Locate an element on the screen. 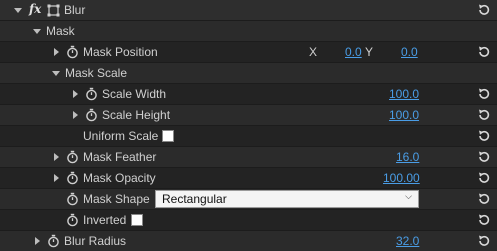  uniform-scale-checkbox is located at coordinates (168, 136).